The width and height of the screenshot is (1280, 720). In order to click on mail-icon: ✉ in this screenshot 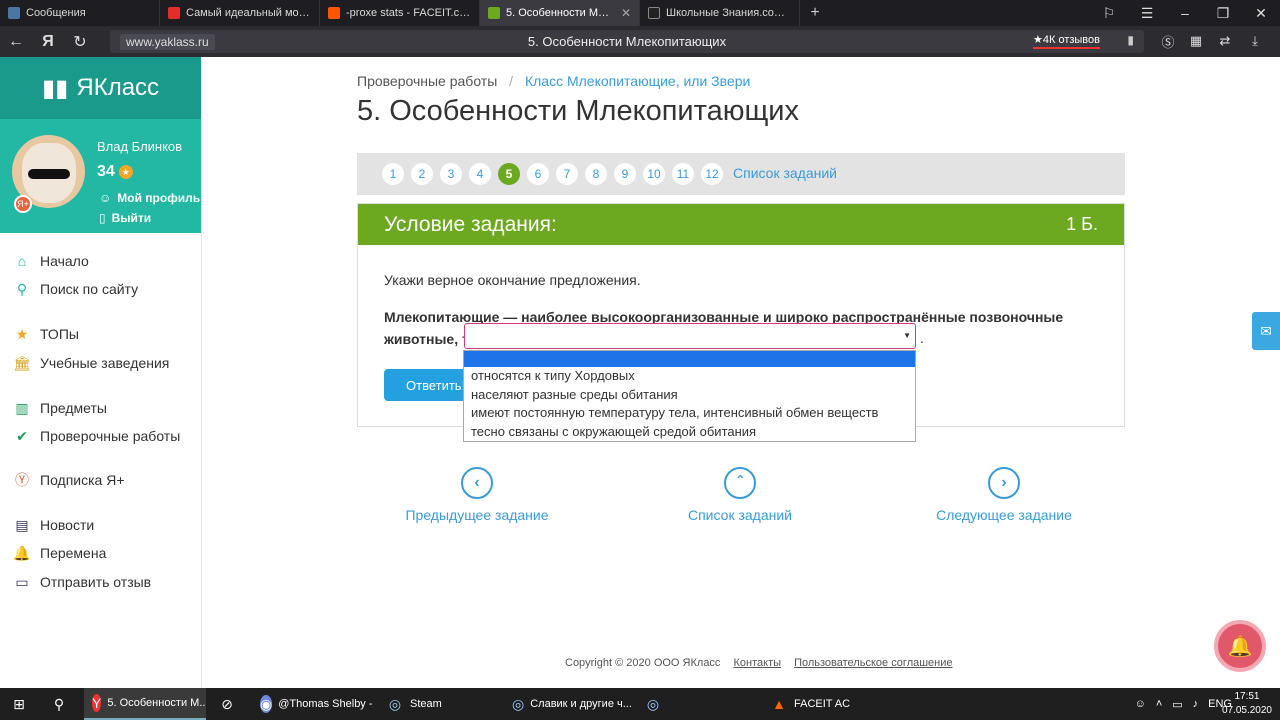, I will do `click(1266, 331)`.